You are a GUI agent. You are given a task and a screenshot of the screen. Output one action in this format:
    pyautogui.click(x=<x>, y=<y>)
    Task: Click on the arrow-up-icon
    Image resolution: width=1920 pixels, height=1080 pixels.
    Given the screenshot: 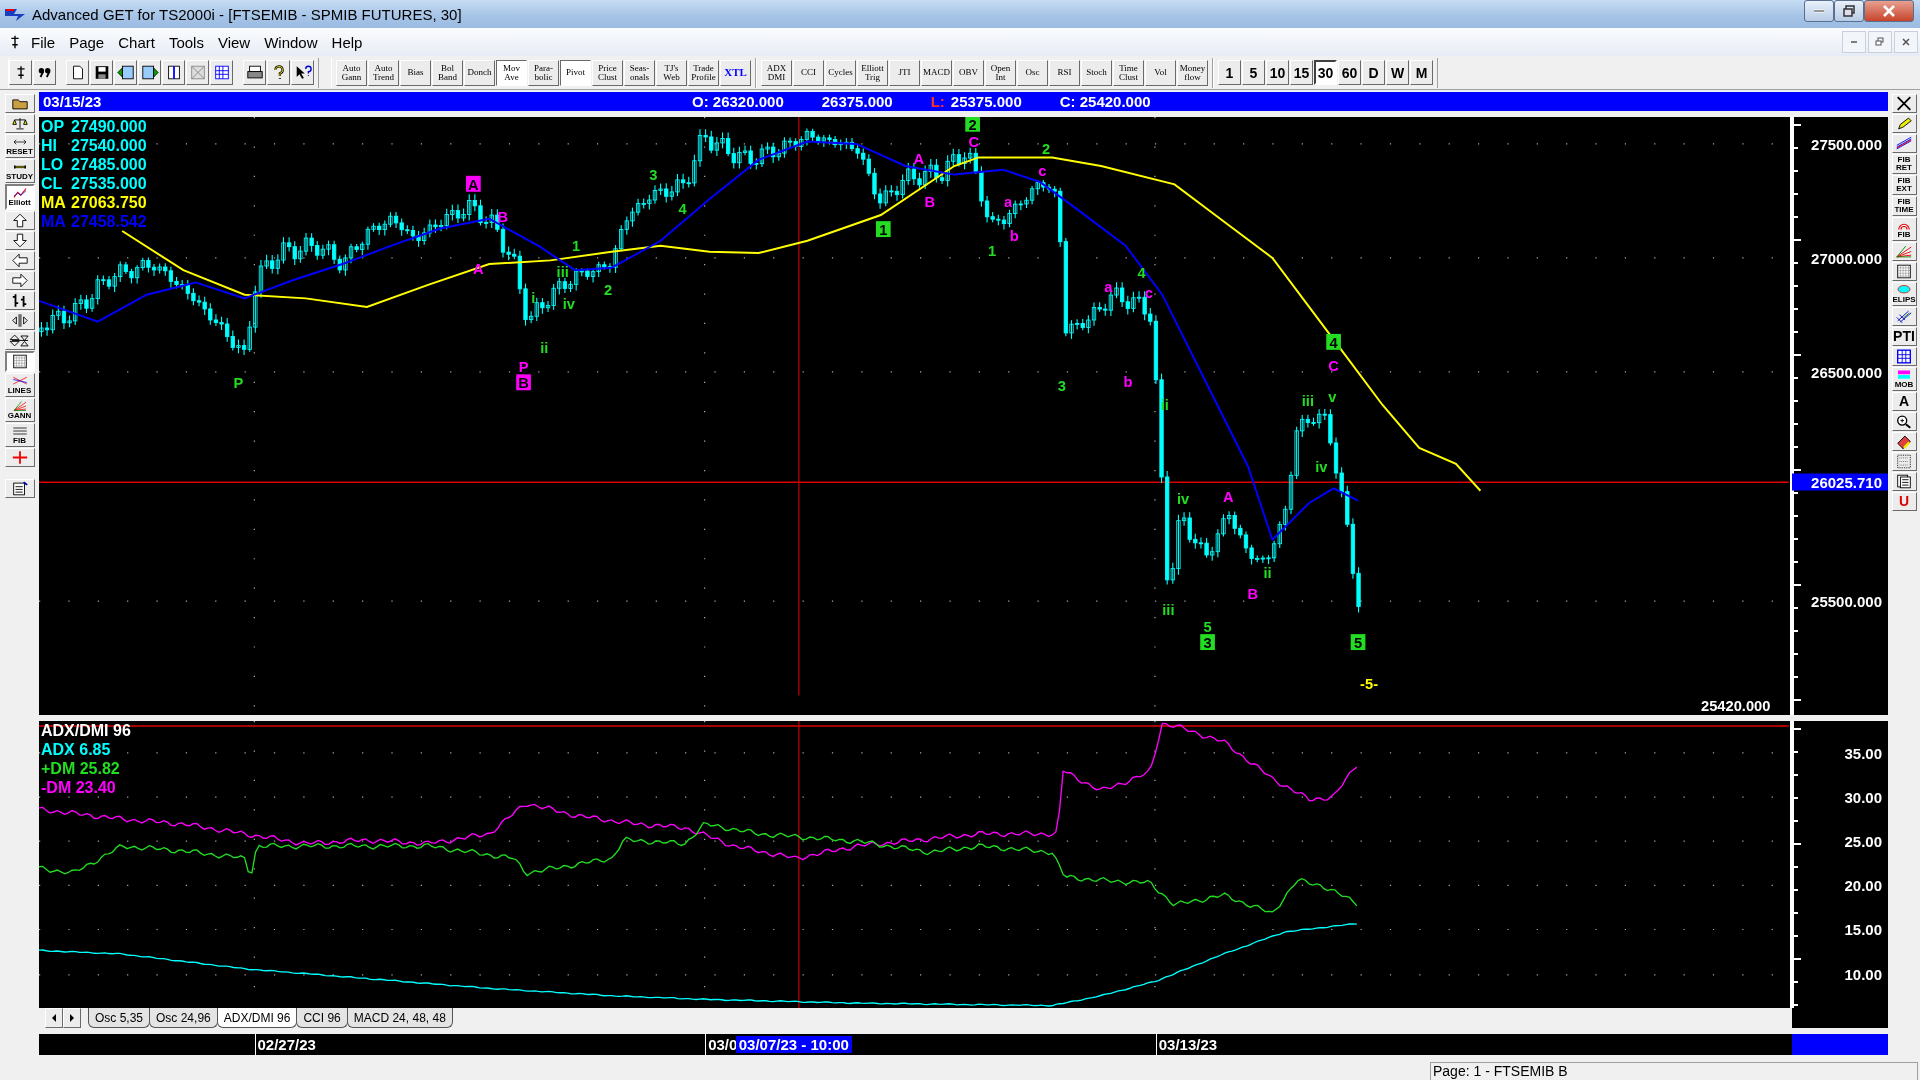 What is the action you would take?
    pyautogui.click(x=19, y=220)
    